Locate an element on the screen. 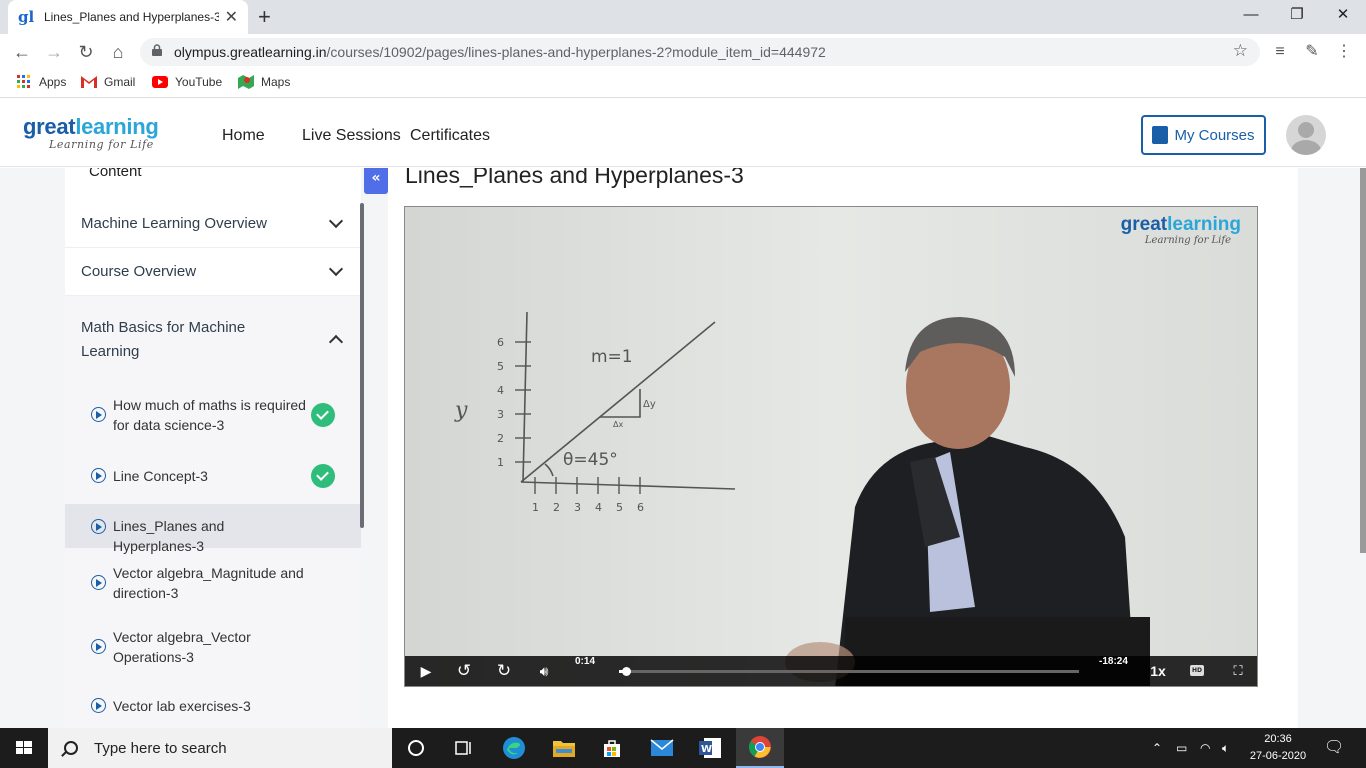 This screenshot has height=768, width=1366. cortana-icon is located at coordinates (416, 748).